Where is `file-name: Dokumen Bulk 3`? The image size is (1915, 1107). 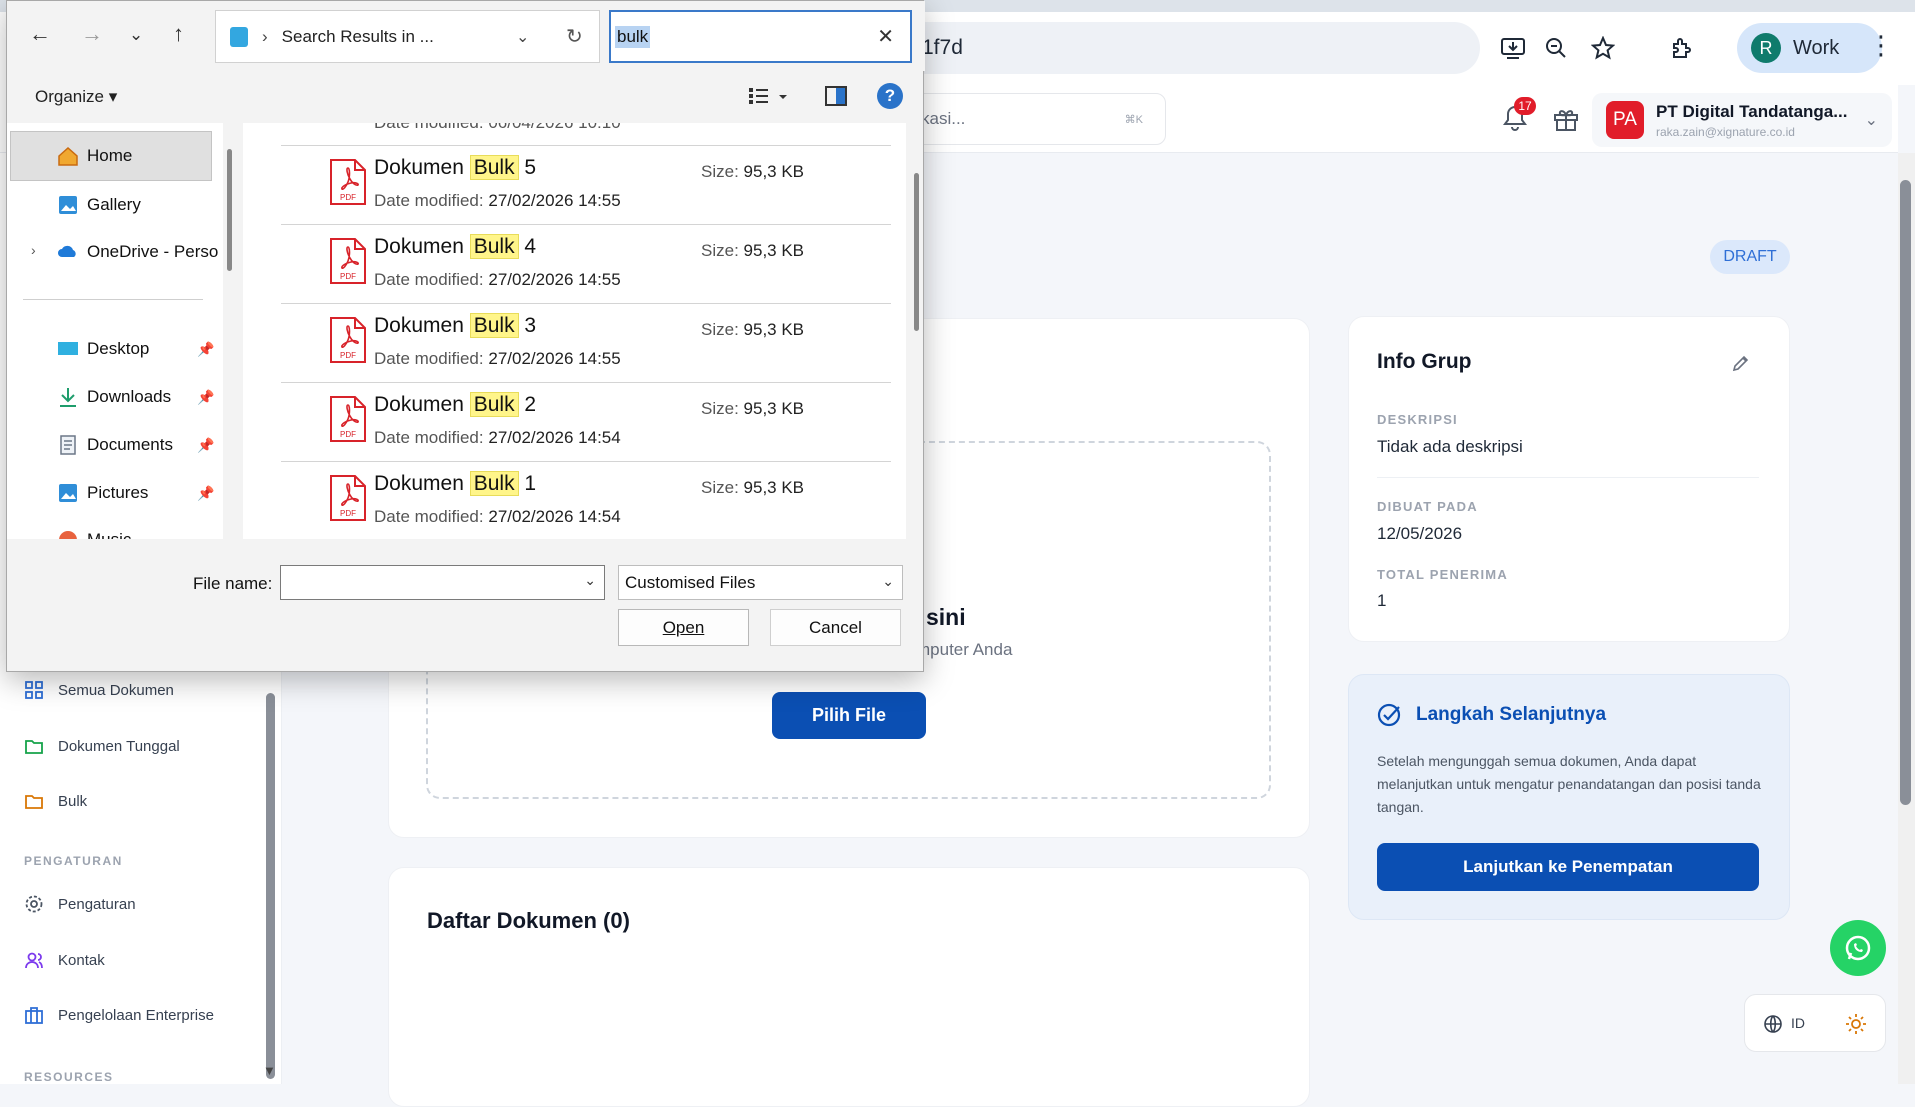 file-name: Dokumen Bulk 3 is located at coordinates (455, 325).